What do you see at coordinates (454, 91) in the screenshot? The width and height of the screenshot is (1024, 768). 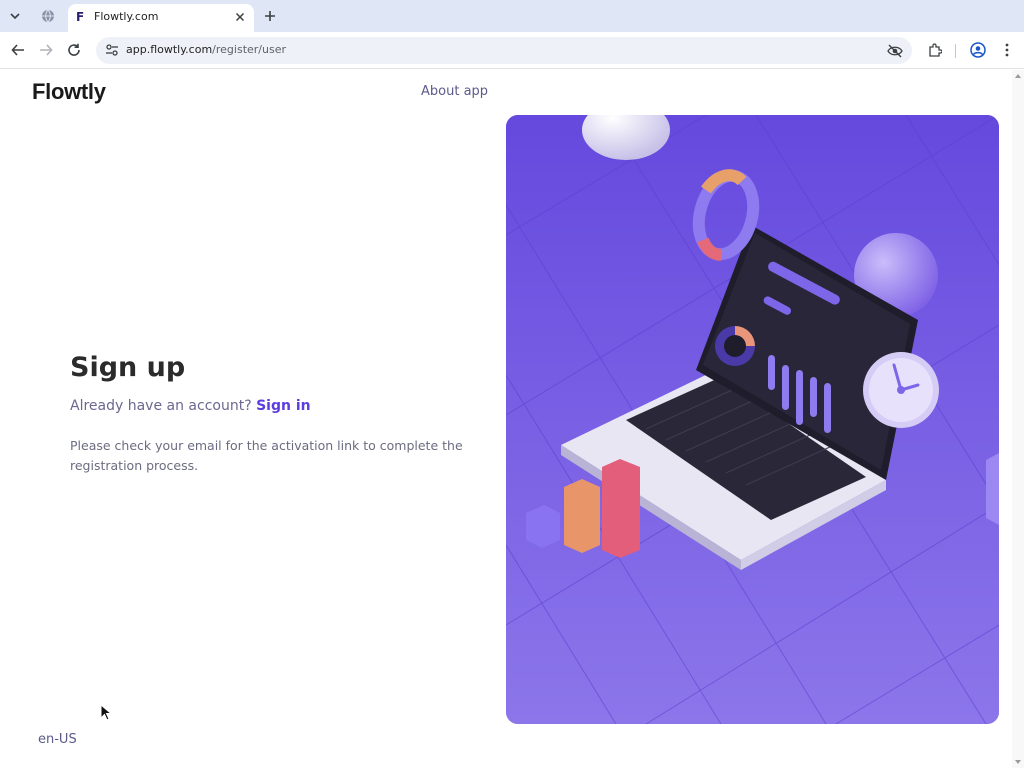 I see `about-app-link: About app` at bounding box center [454, 91].